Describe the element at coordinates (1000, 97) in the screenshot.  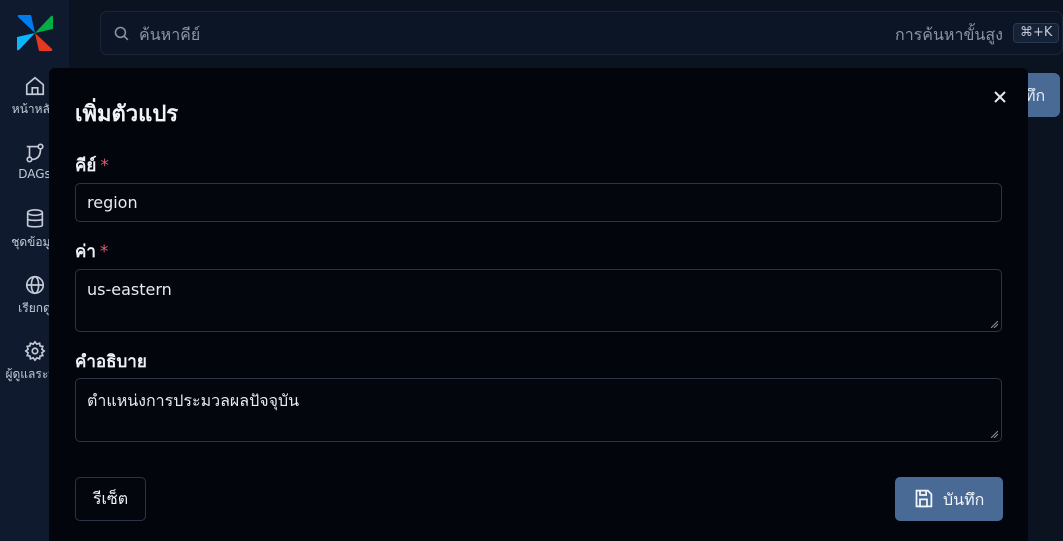
I see `close-icon` at that location.